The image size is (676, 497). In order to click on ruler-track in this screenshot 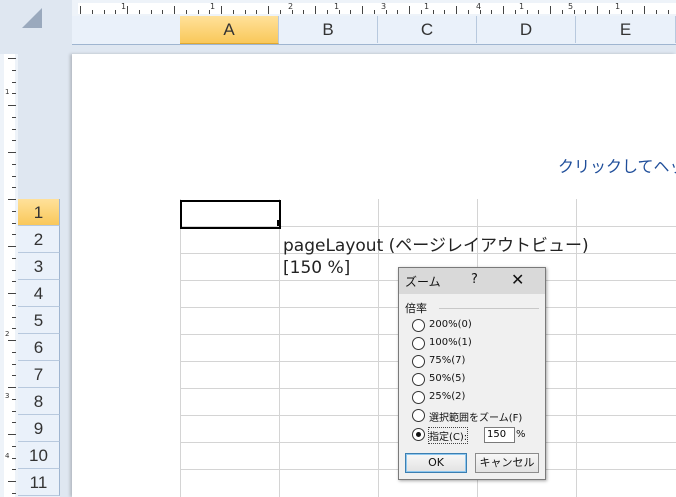, I will do `click(9, 275)`.